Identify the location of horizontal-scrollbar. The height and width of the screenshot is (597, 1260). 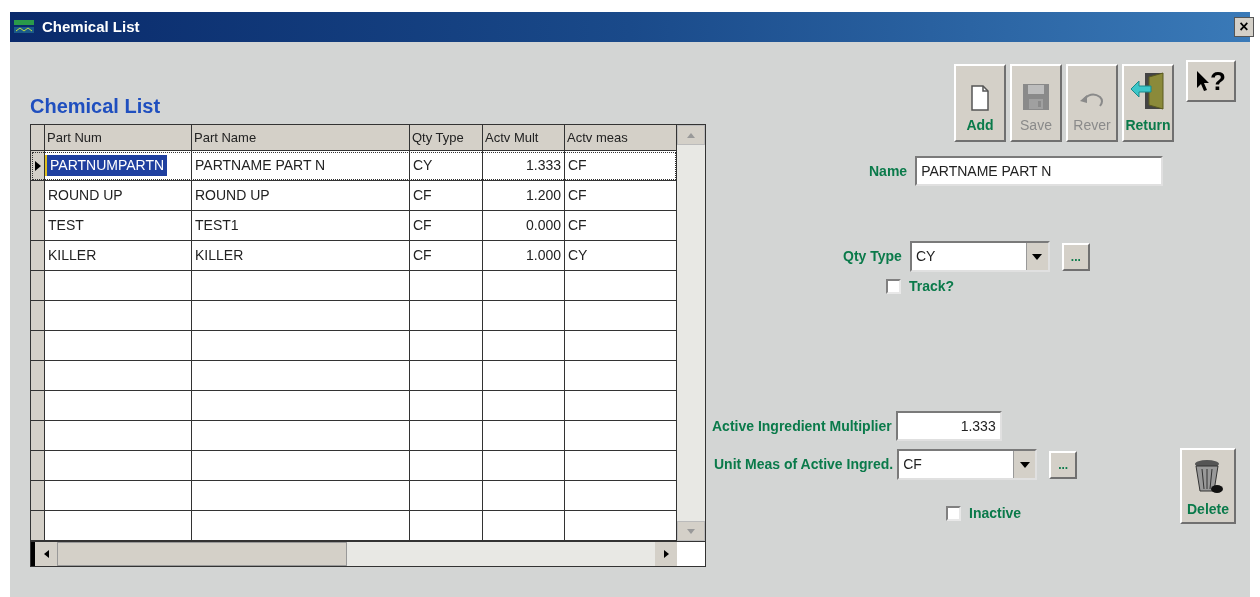
(354, 554).